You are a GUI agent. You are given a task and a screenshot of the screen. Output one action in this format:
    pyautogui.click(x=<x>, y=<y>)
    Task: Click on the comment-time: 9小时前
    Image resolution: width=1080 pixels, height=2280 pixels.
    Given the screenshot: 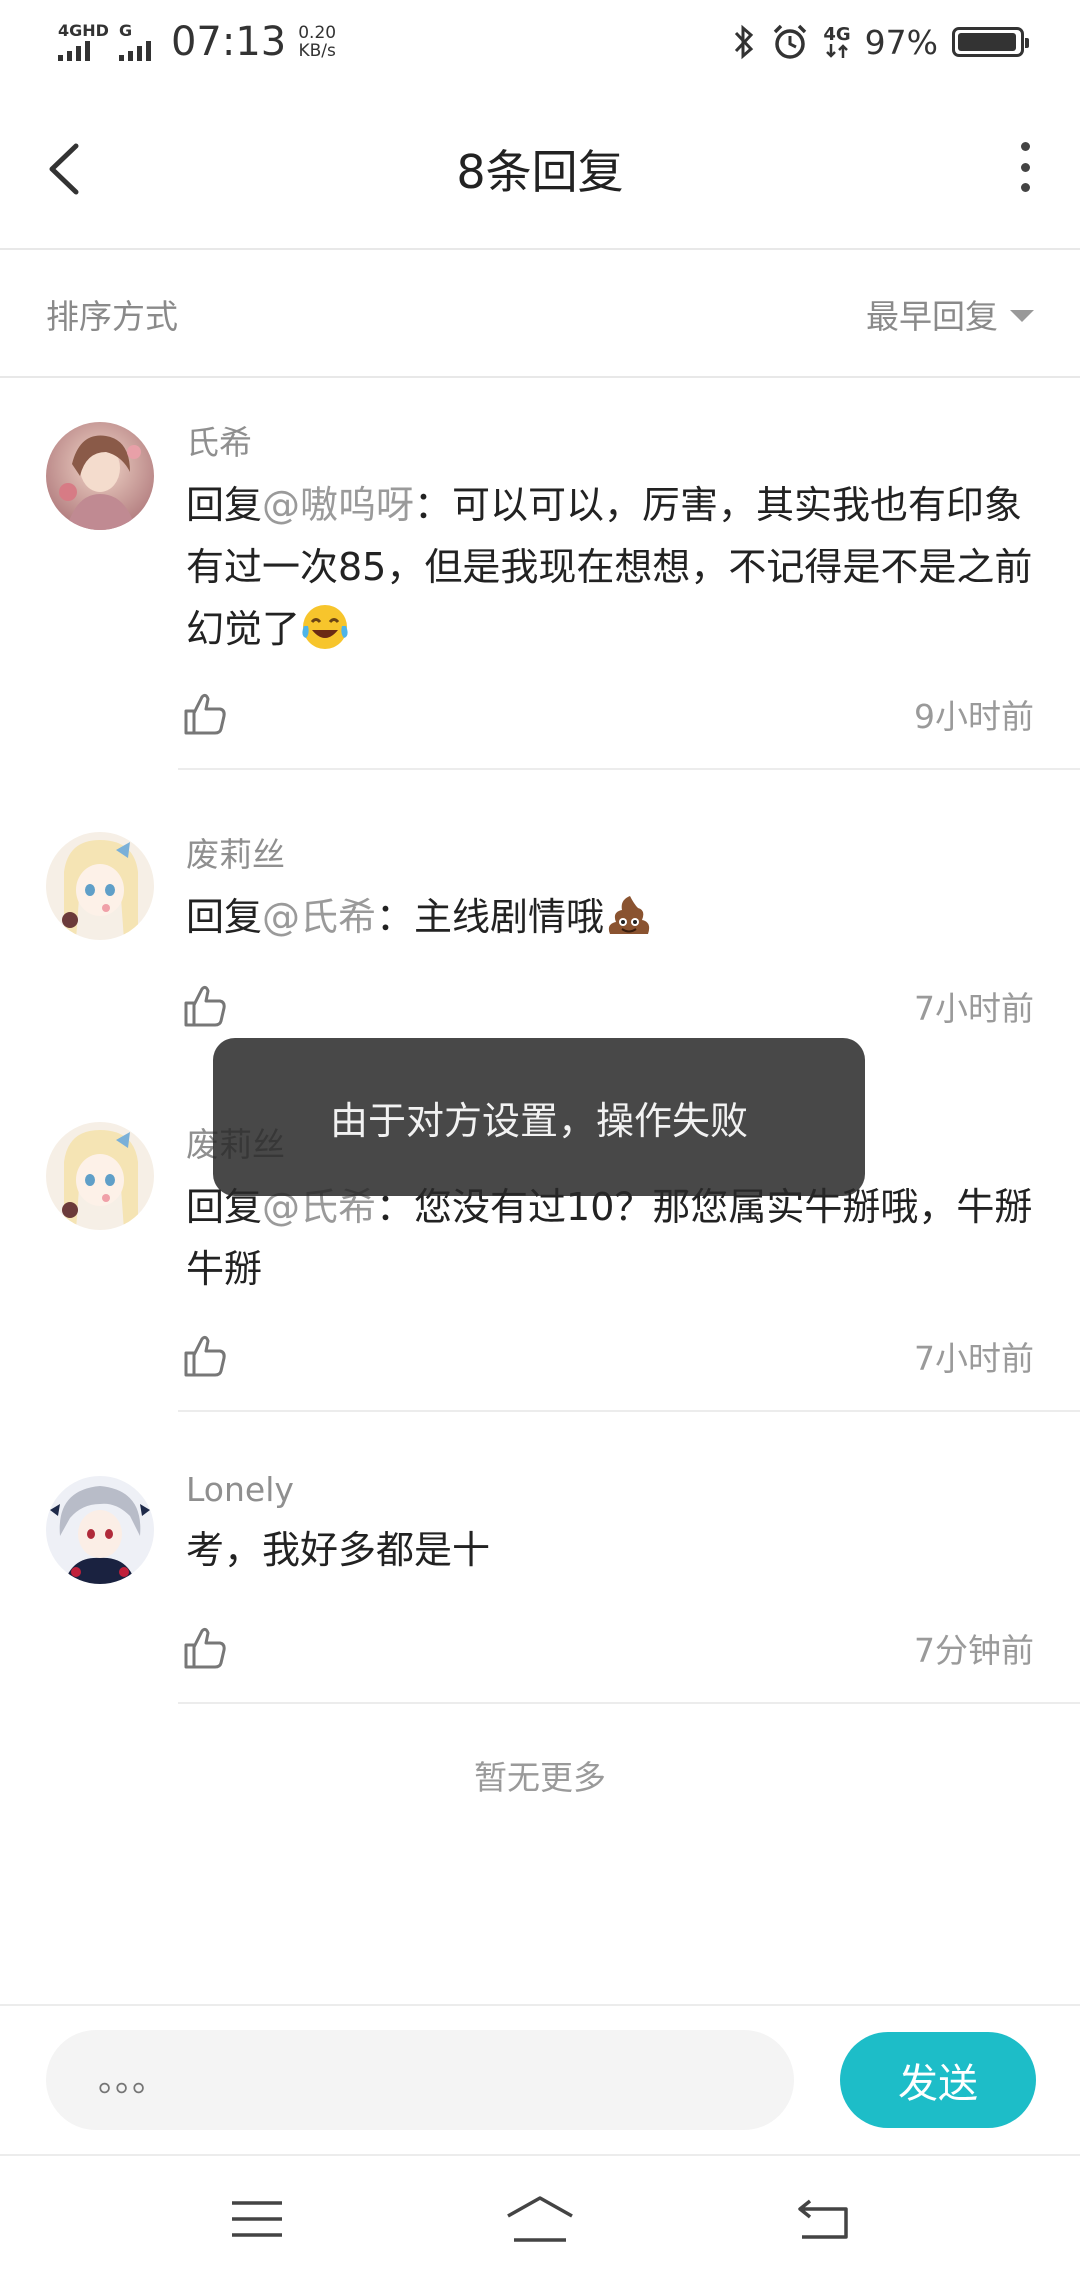 What is the action you would take?
    pyautogui.click(x=974, y=716)
    